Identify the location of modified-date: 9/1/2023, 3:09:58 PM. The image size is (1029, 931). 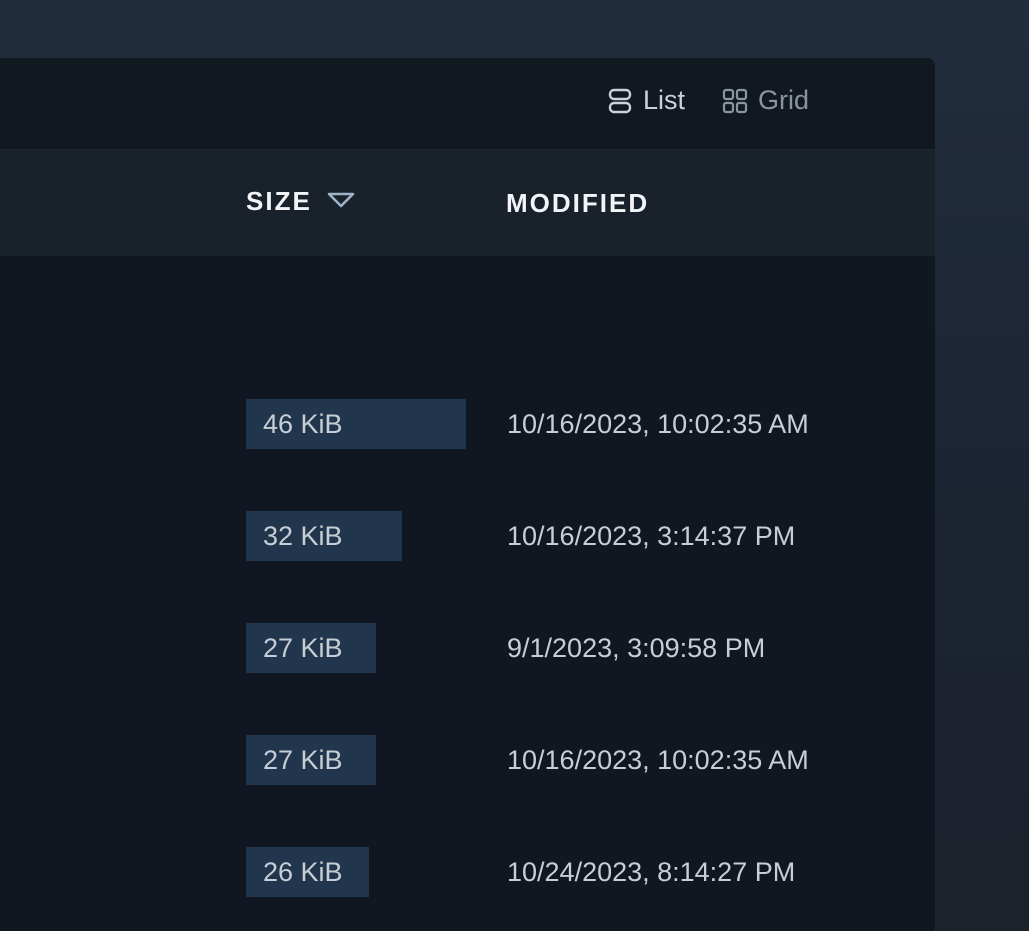
(636, 648).